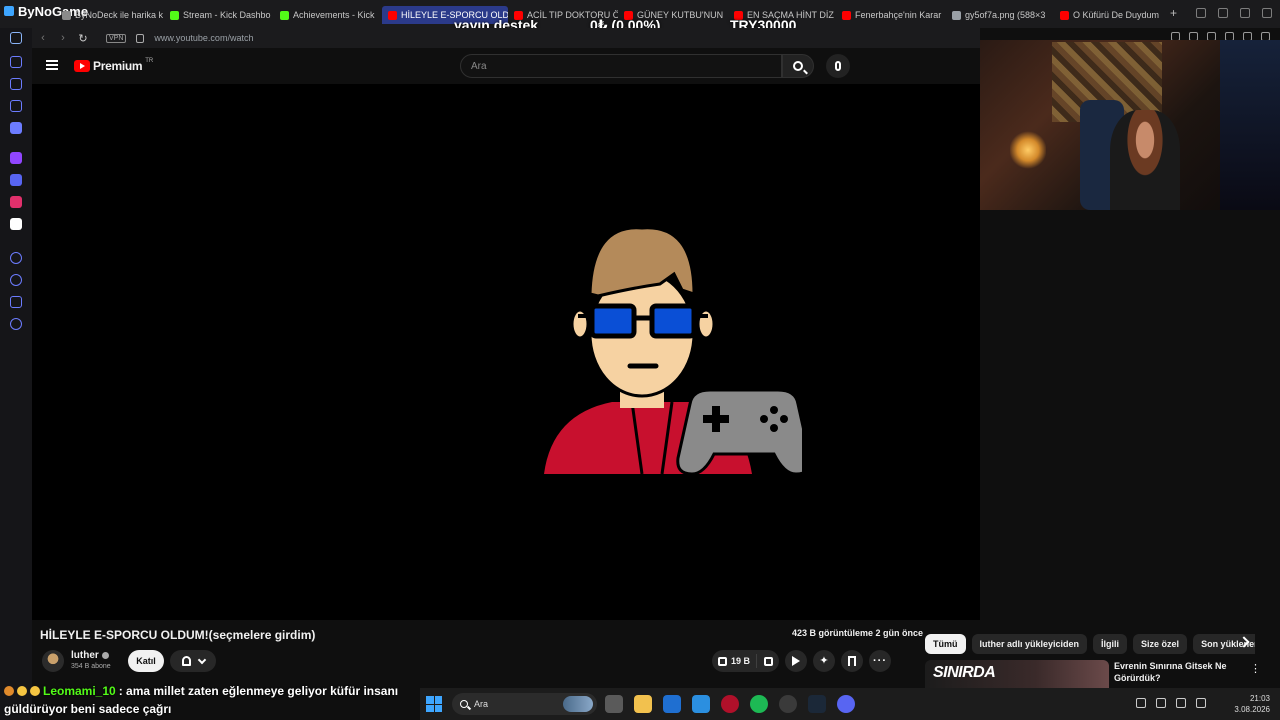 The width and height of the screenshot is (1280, 720). I want to click on instagram-icon, so click(16, 202).